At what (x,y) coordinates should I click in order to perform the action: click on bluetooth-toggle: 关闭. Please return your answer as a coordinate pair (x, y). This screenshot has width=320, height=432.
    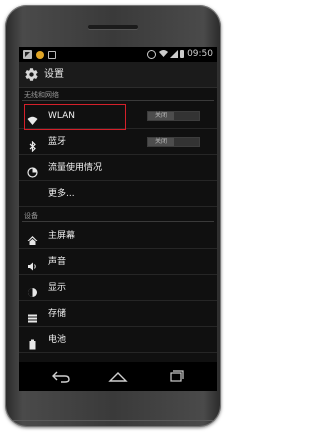
    Looking at the image, I should click on (173, 142).